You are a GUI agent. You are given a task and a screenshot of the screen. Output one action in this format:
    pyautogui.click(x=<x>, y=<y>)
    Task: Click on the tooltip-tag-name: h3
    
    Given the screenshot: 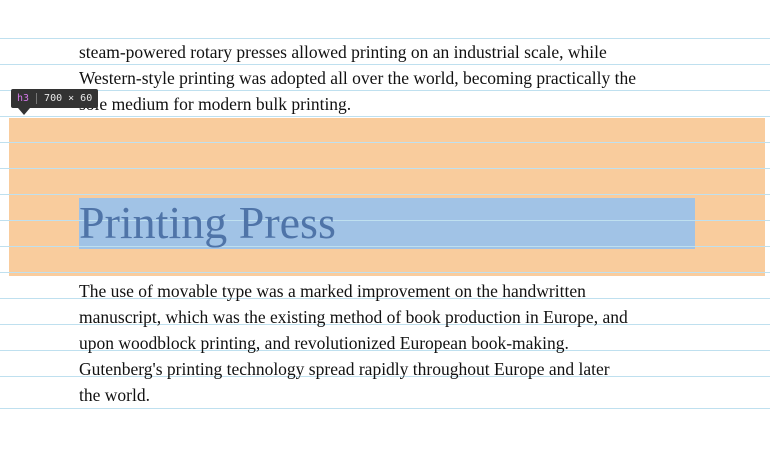 What is the action you would take?
    pyautogui.click(x=23, y=98)
    